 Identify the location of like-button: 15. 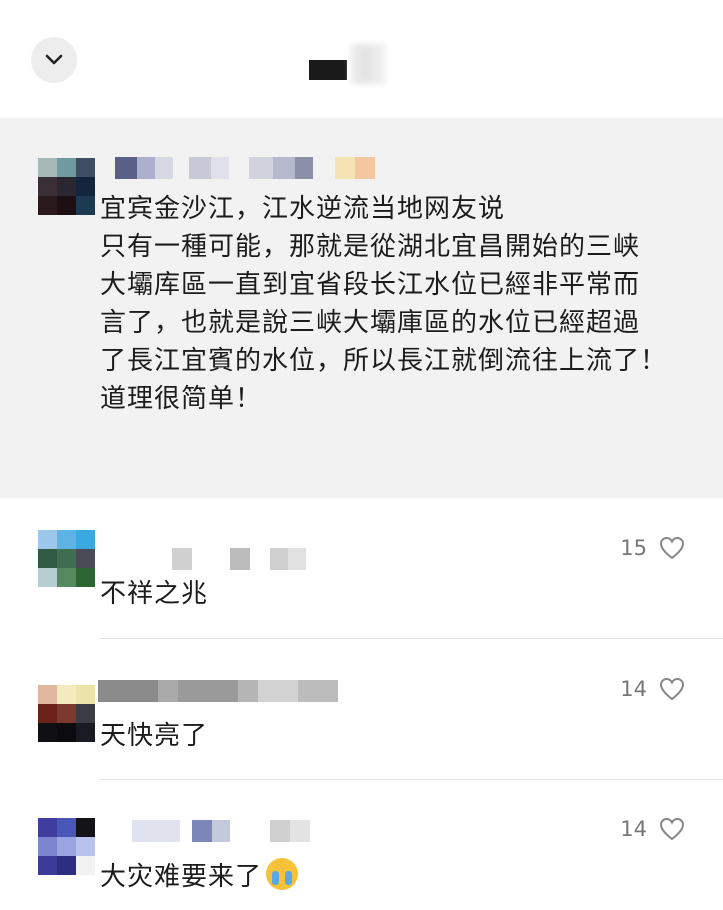
(652, 548).